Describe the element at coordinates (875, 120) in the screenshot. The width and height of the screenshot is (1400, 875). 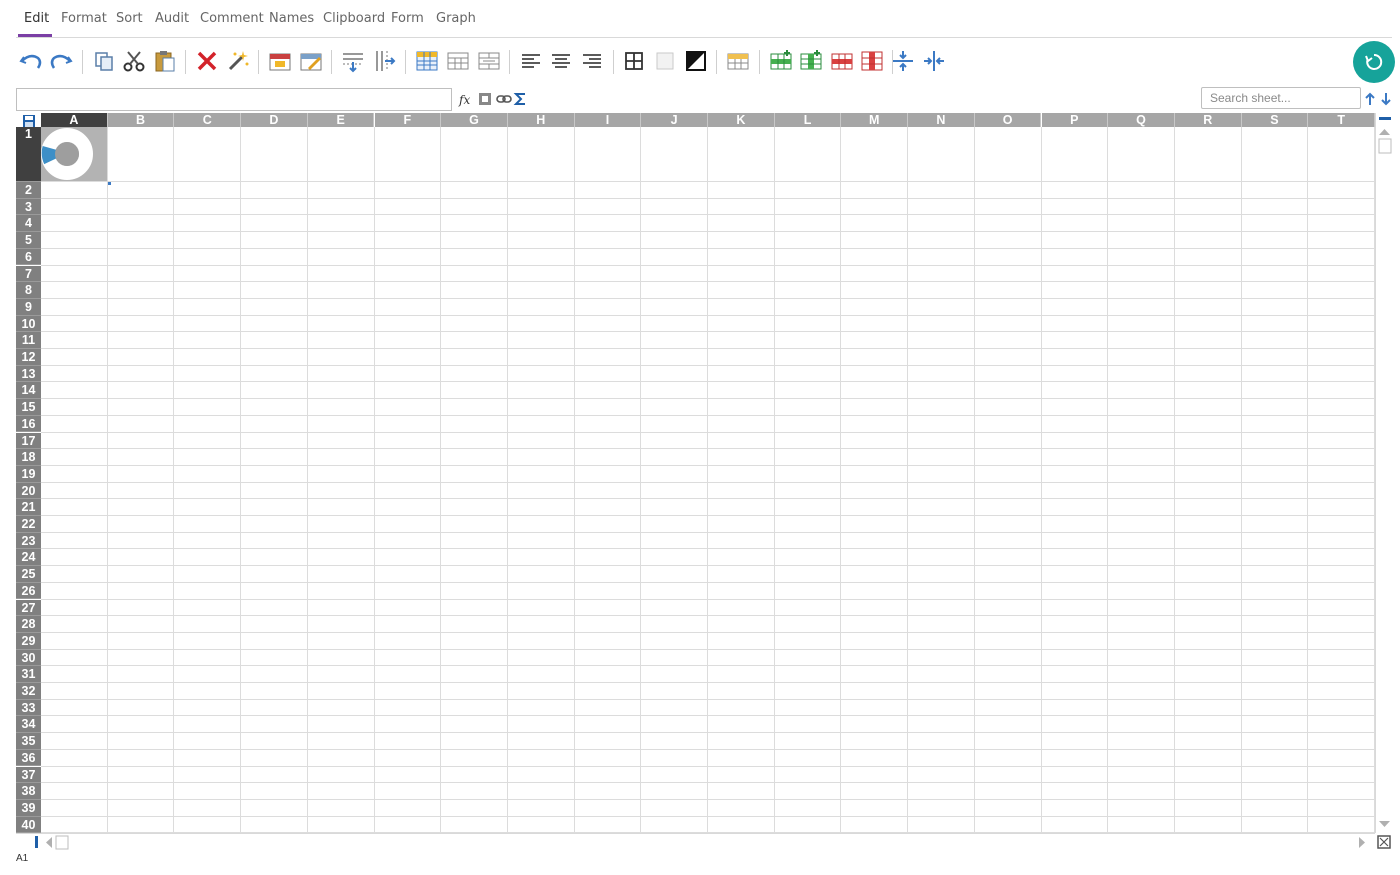
I see `column-header-m: M` at that location.